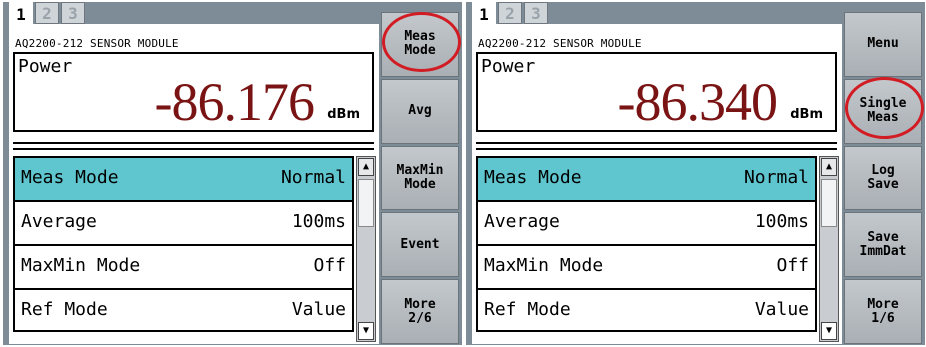 This screenshot has height=347, width=926. Describe the element at coordinates (420, 44) in the screenshot. I see `softkey-meas-mode: Meas Mode` at that location.